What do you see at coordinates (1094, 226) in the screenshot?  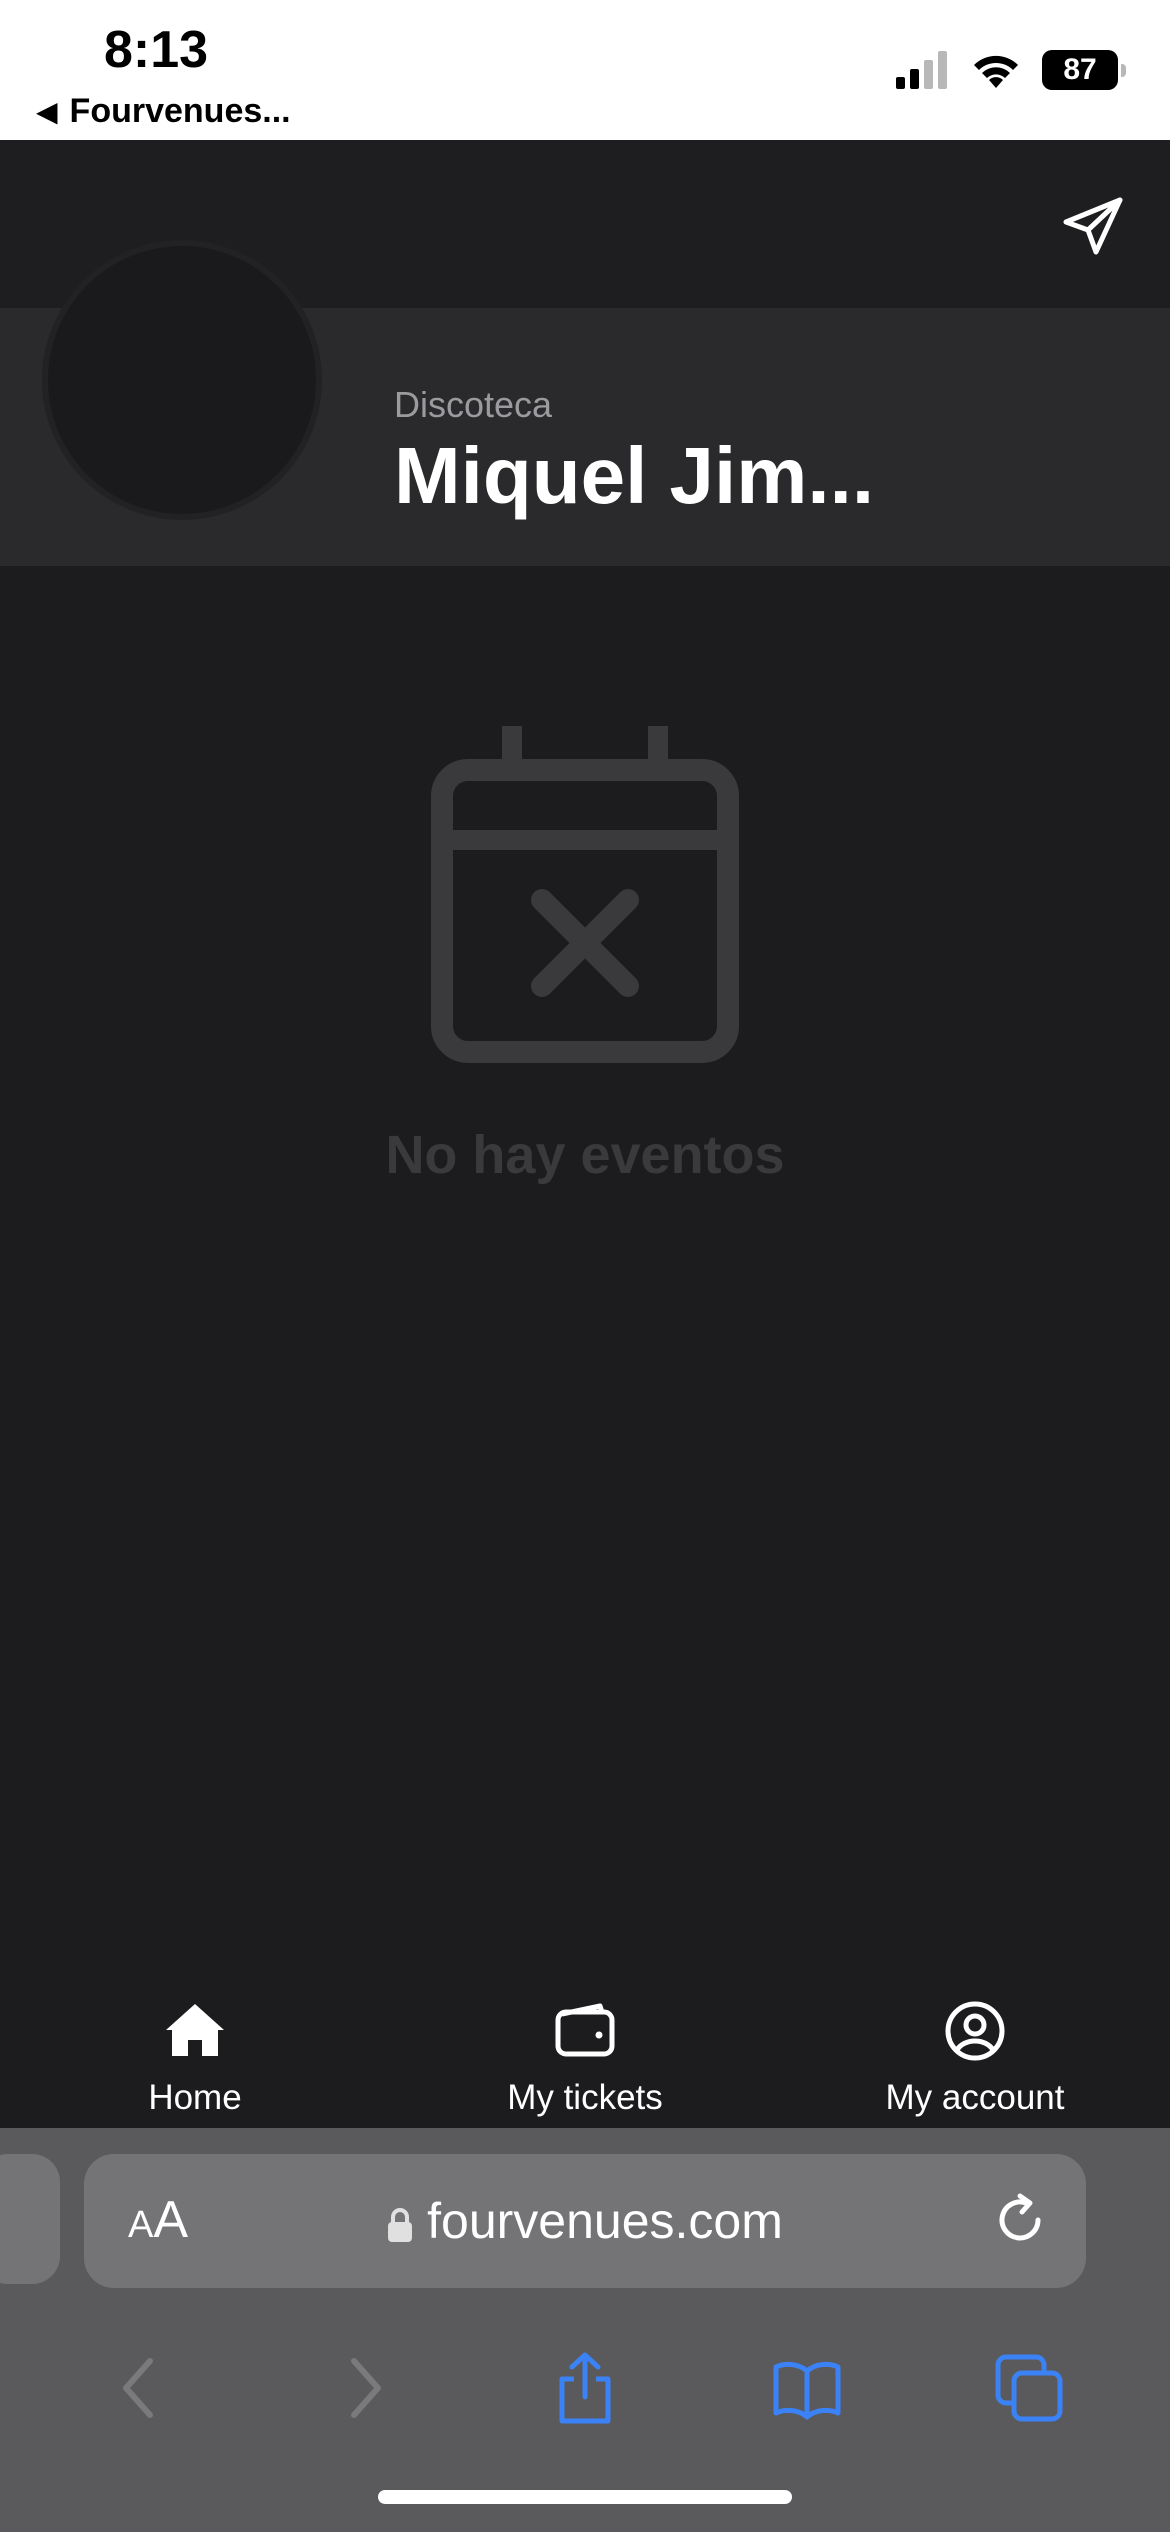 I see `send-icon` at bounding box center [1094, 226].